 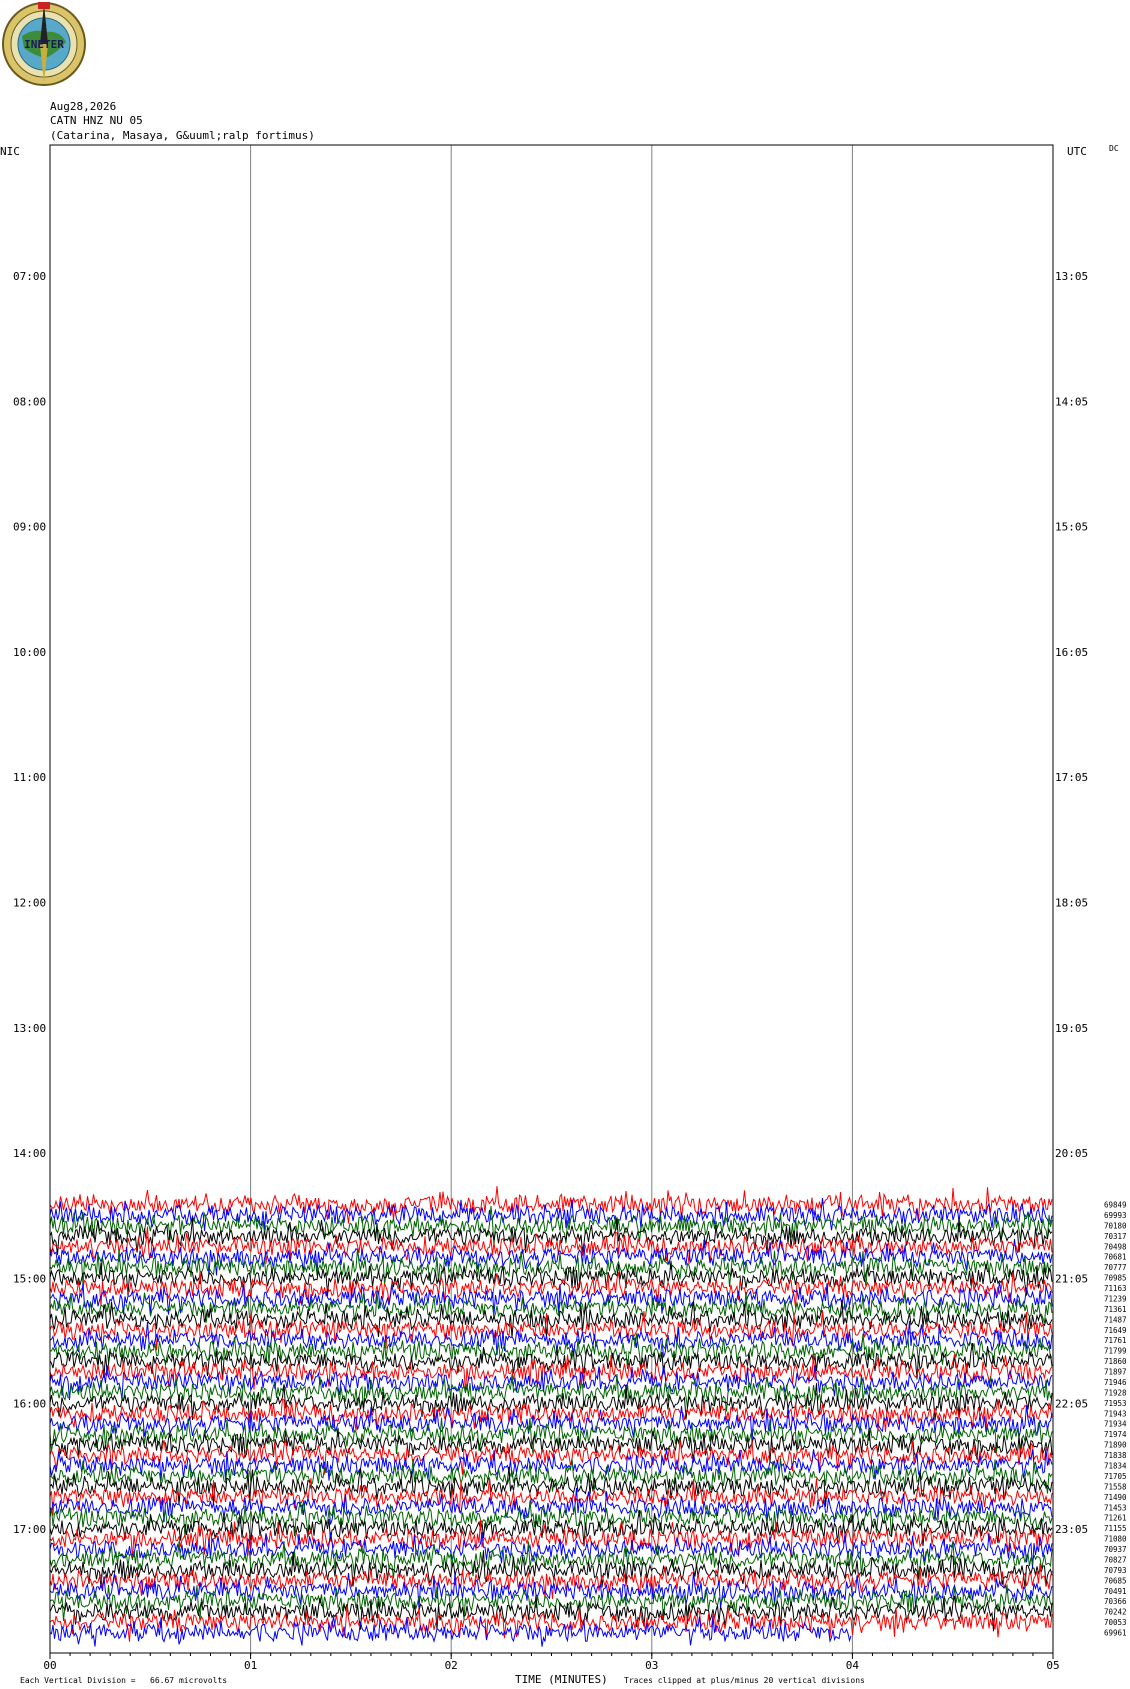 I want to click on trace-count-label: 70793, so click(x=1115, y=1570).